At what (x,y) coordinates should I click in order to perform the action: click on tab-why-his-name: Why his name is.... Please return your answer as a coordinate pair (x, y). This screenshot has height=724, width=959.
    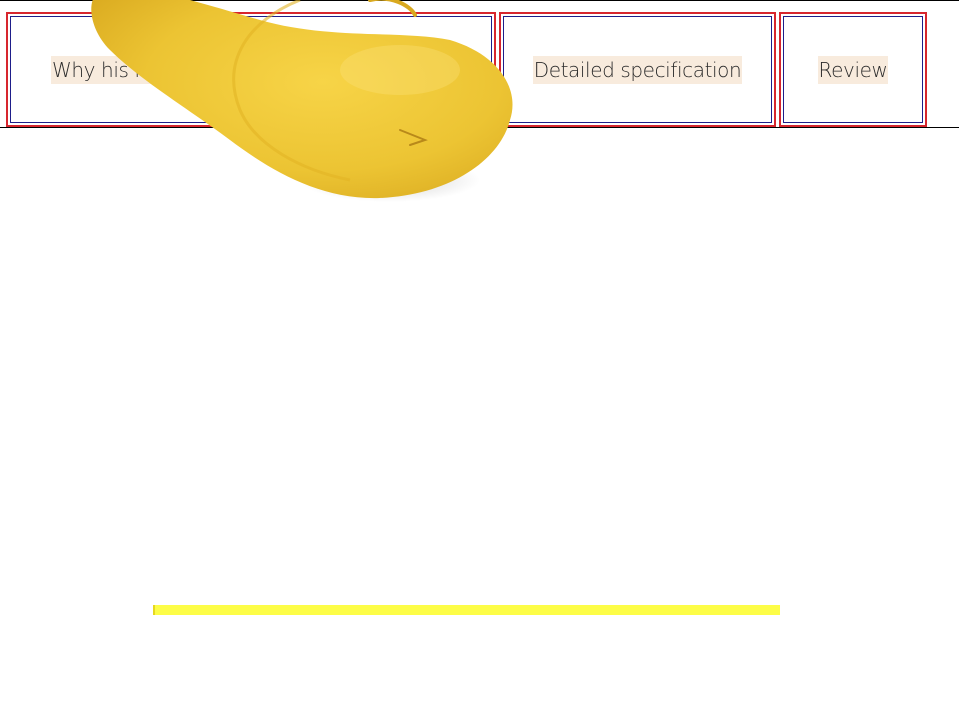
    Looking at the image, I should click on (251, 69).